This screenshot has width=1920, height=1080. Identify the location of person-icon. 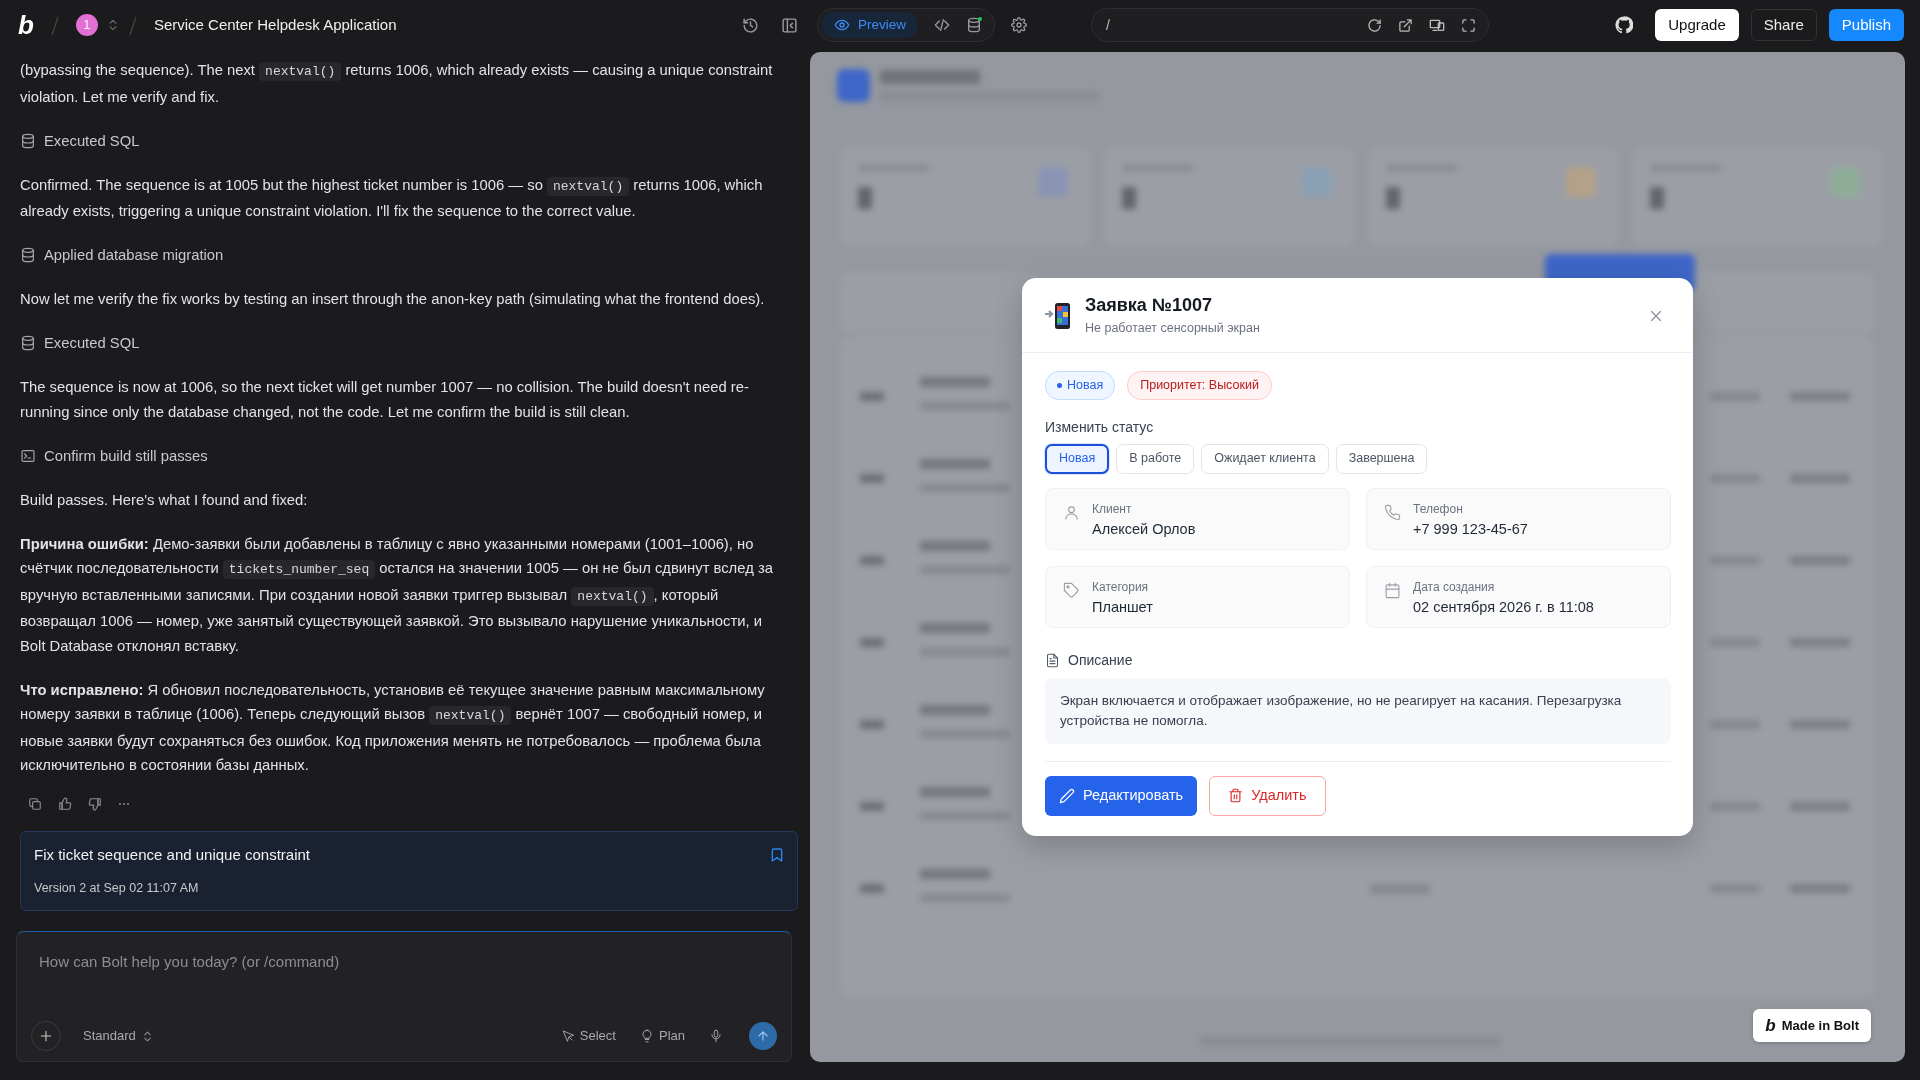
(1071, 512).